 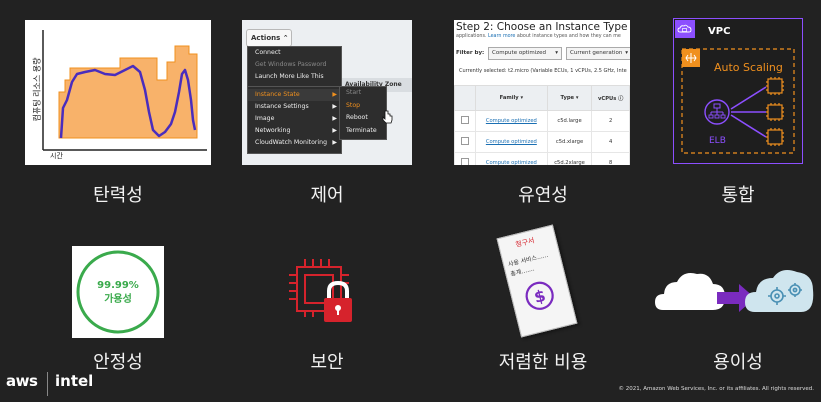 I want to click on caption-integration: 통합, so click(x=738, y=195).